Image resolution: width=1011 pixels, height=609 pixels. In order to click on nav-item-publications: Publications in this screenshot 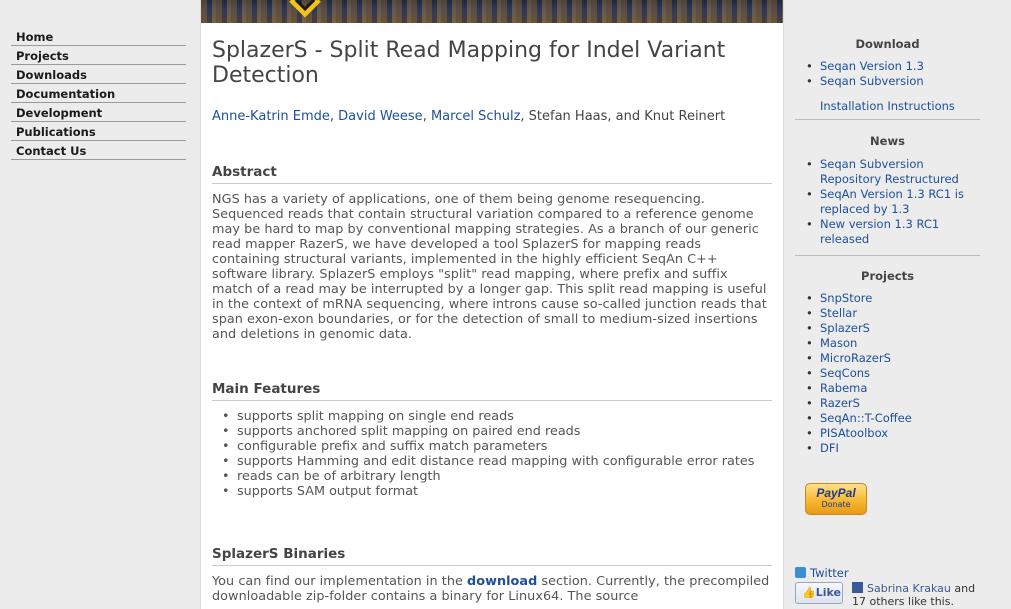, I will do `click(98, 131)`.